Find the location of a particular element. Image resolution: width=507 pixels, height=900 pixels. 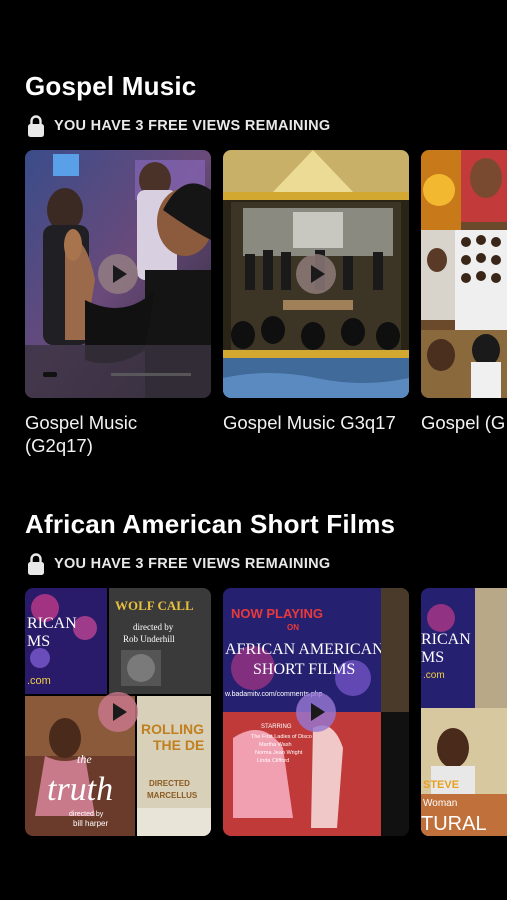

video-title-line: (G2q17) is located at coordinates (59, 445).